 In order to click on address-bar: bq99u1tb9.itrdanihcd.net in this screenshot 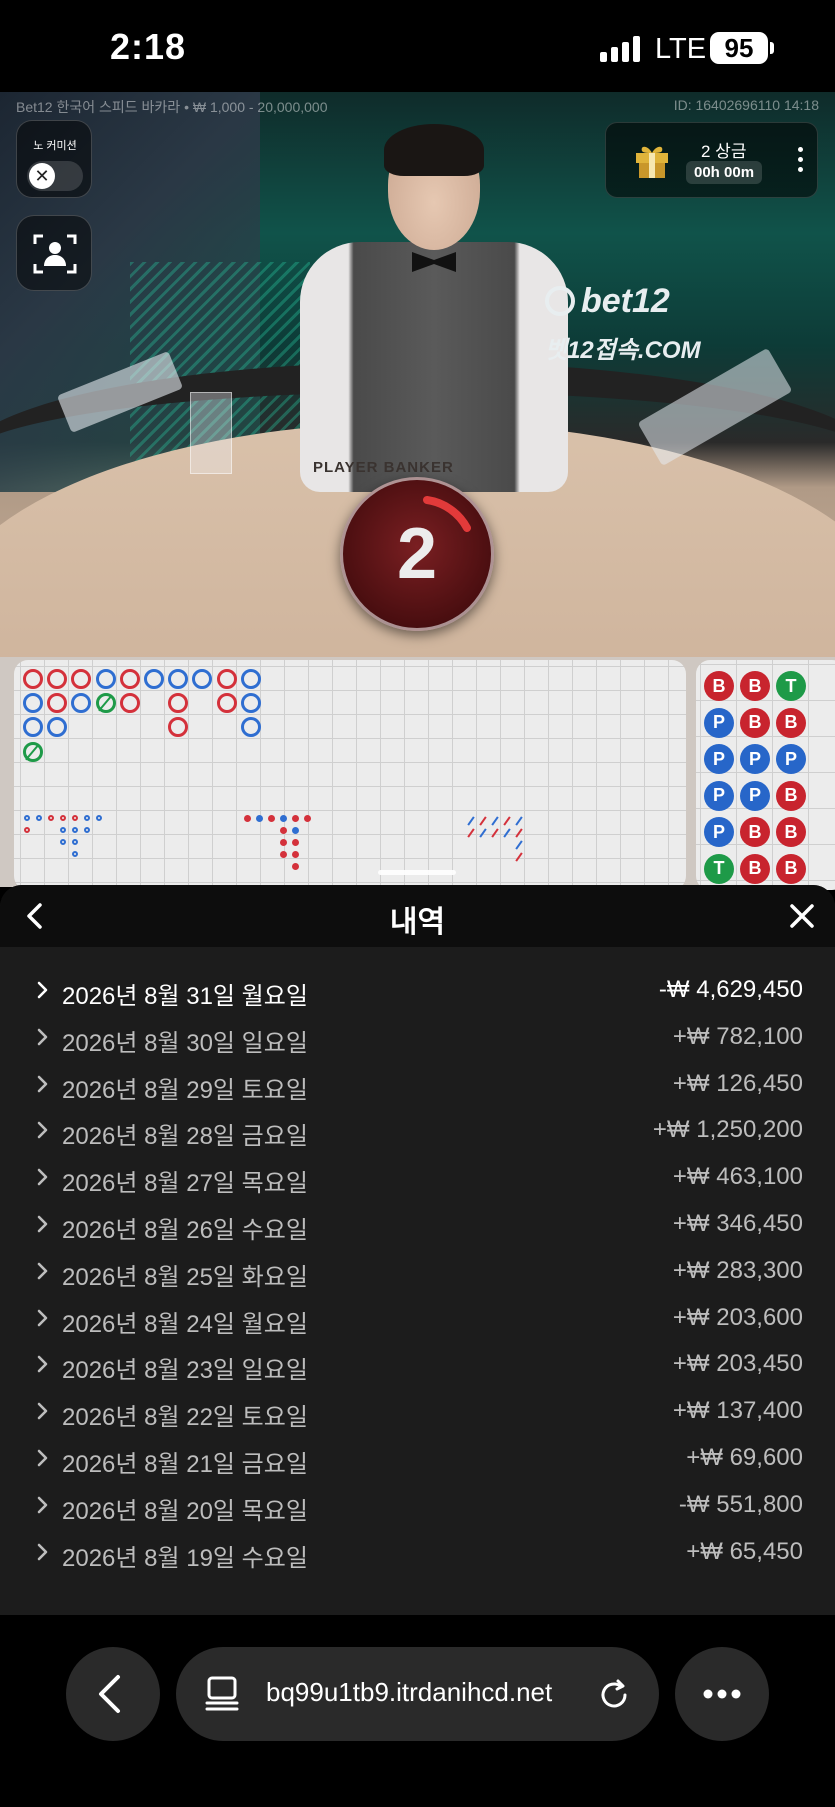, I will do `click(417, 1694)`.